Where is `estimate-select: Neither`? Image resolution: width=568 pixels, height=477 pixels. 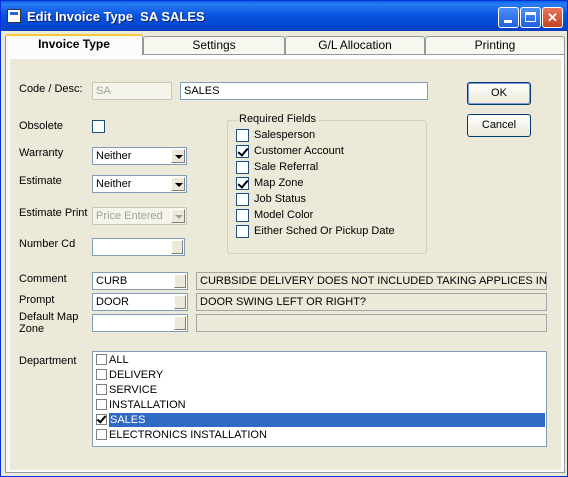 estimate-select: Neither is located at coordinates (139, 184).